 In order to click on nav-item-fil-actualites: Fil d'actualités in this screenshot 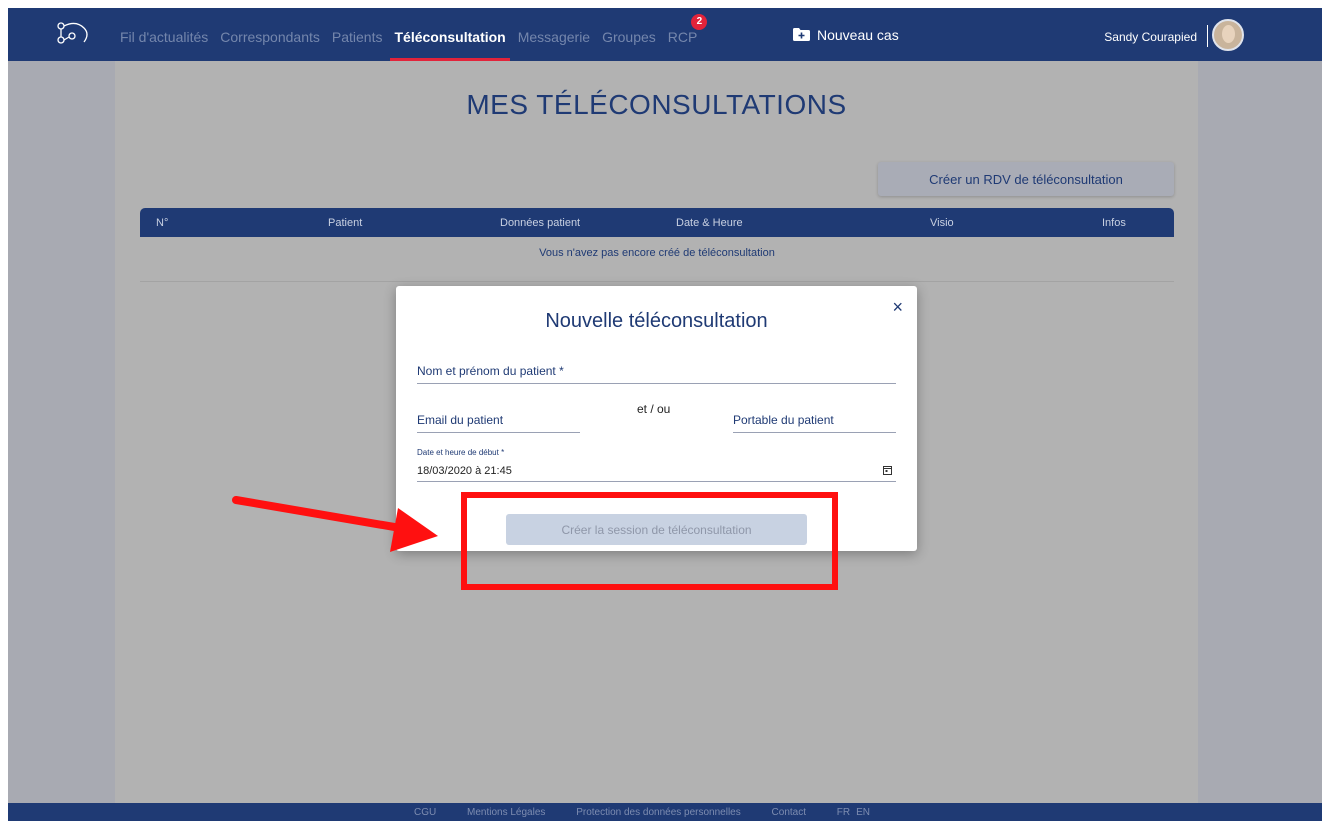, I will do `click(164, 34)`.